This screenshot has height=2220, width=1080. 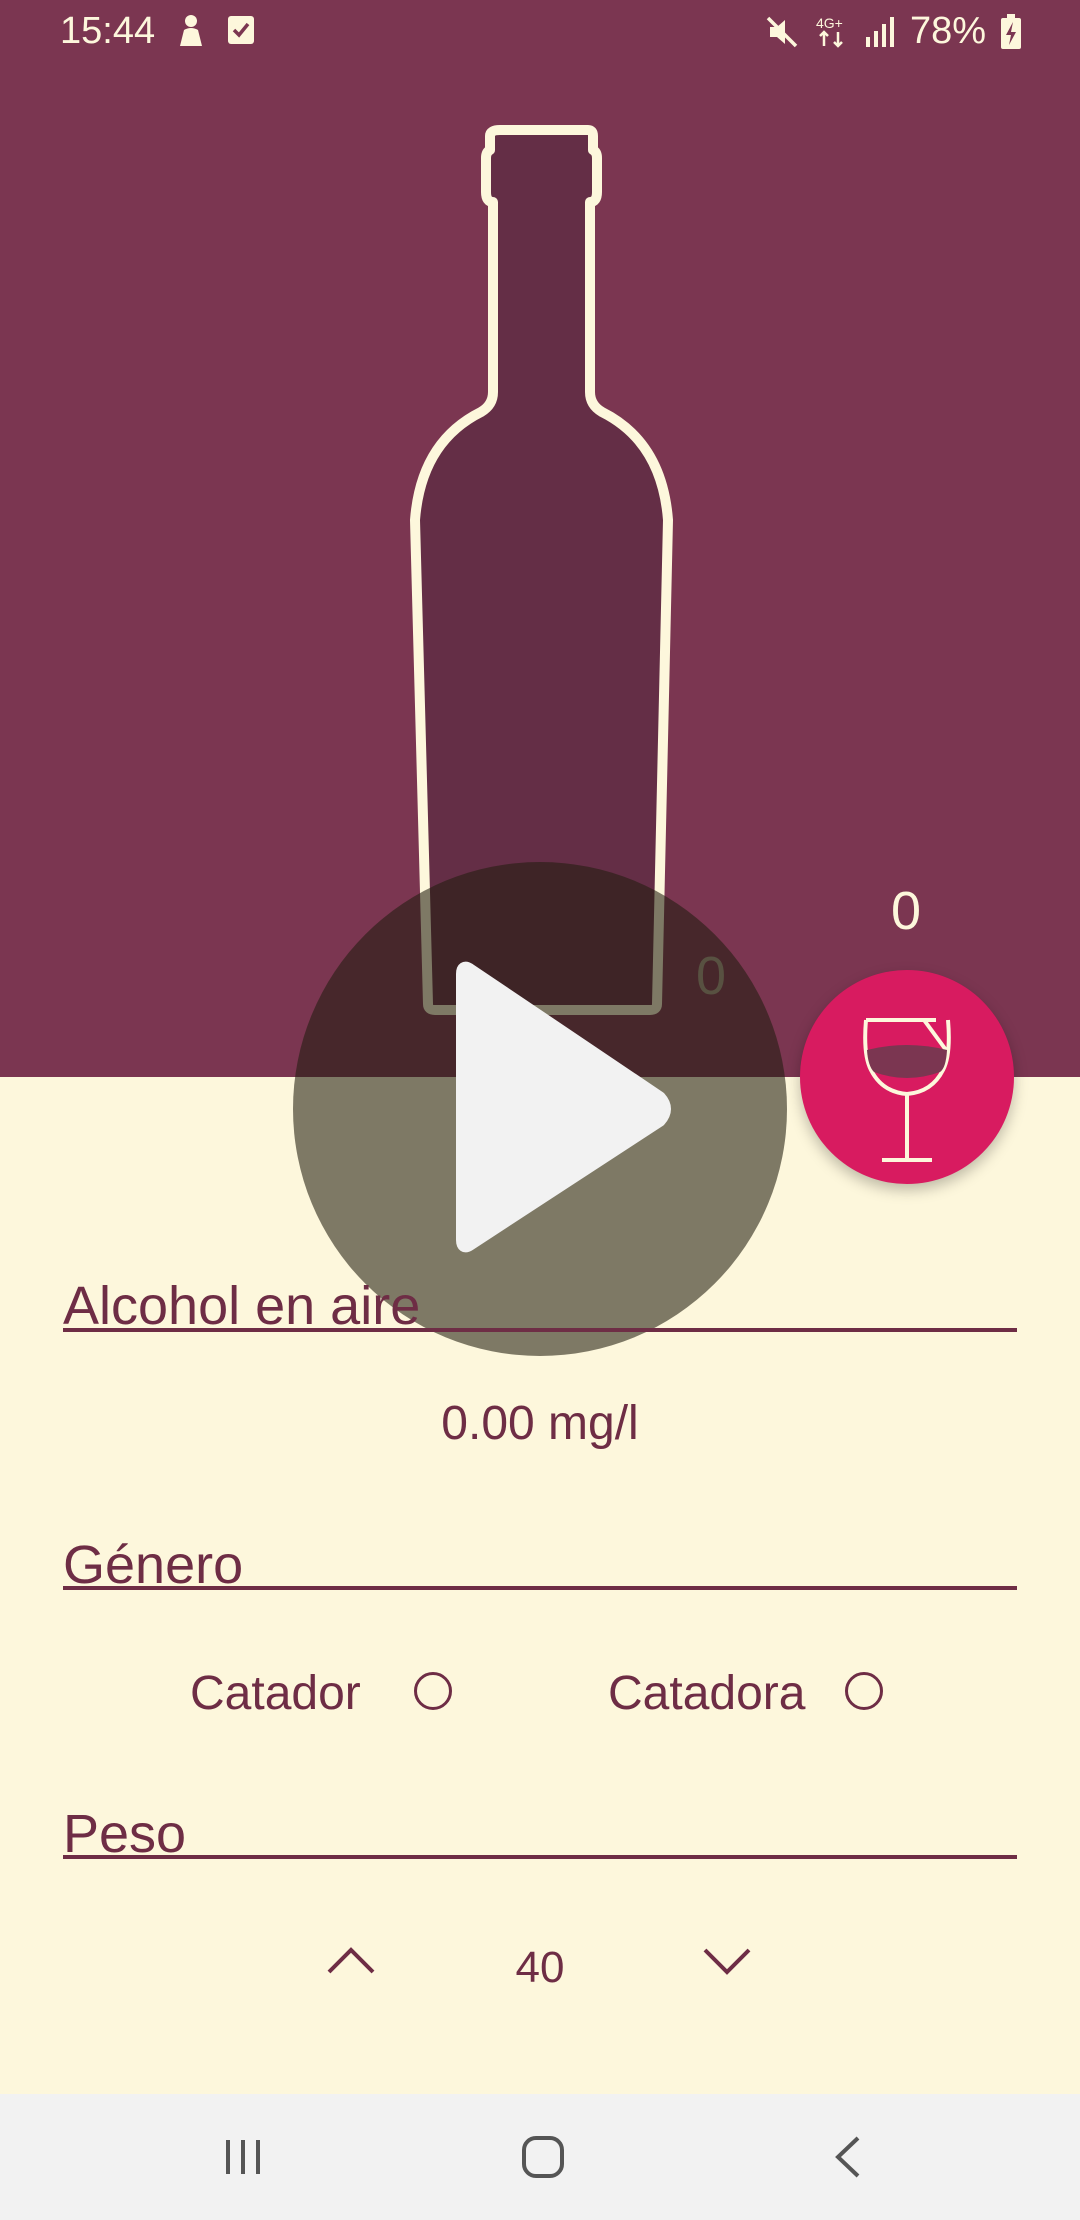 I want to click on home-icon, so click(x=543, y=2157).